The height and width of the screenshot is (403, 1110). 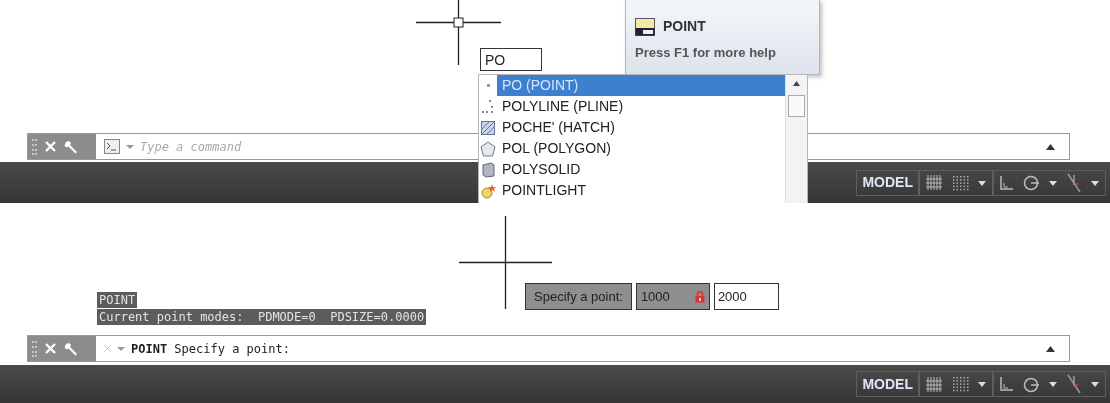 I want to click on suggestion-item: POINTLIGHT, so click(x=632, y=190).